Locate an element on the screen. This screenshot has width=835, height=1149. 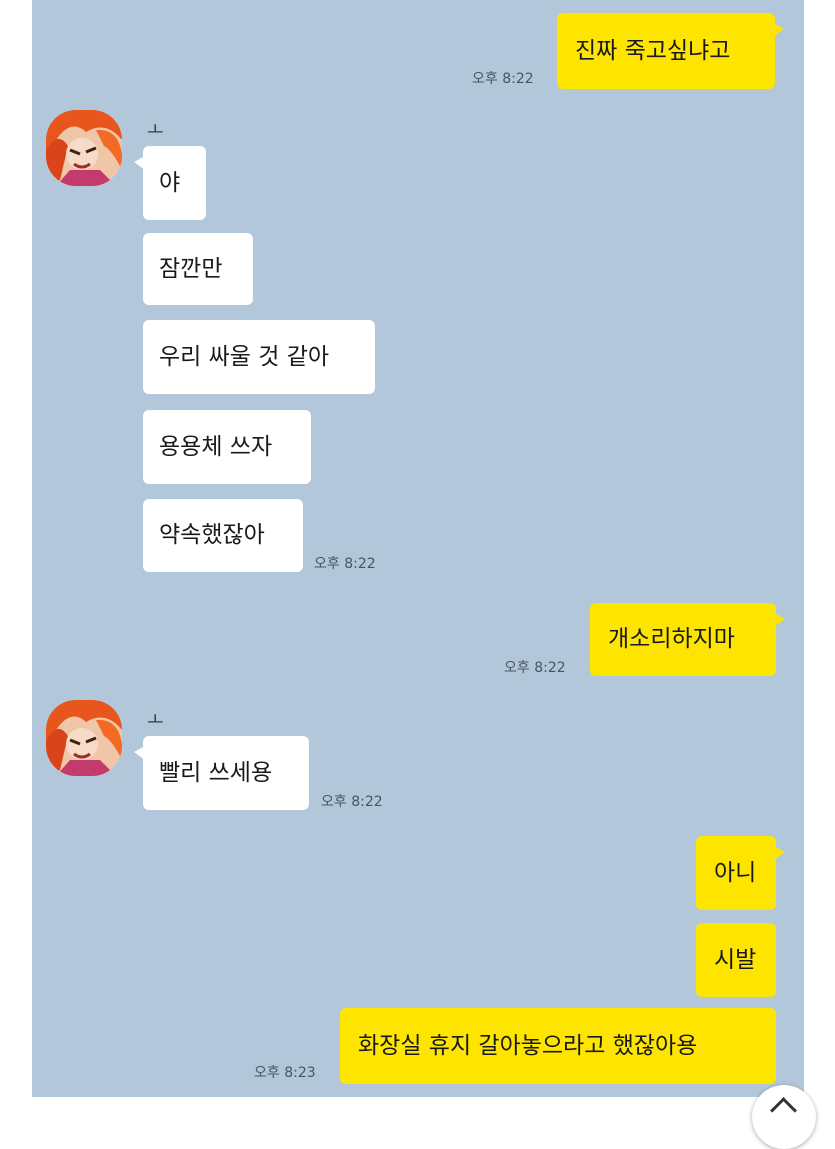
my-message-bubble: 진짜 죽고싶냐고 is located at coordinates (670, 51).